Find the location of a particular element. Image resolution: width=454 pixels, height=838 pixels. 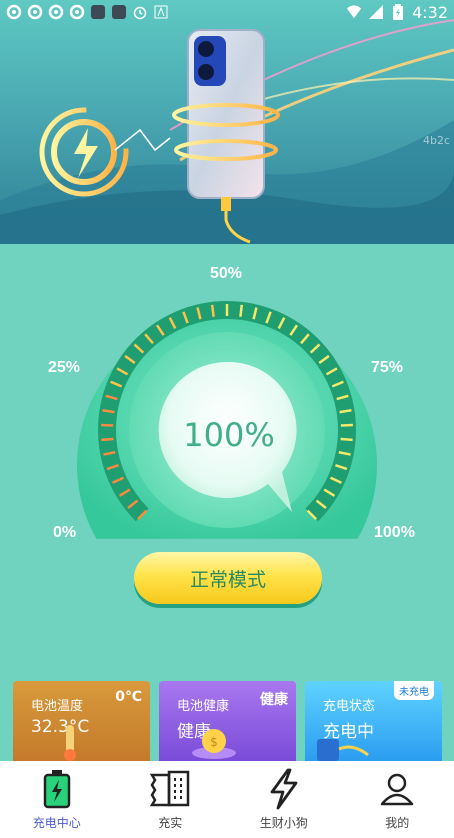

charge-status-card: 充电状态 充电中 未充电 is located at coordinates (373, 721).